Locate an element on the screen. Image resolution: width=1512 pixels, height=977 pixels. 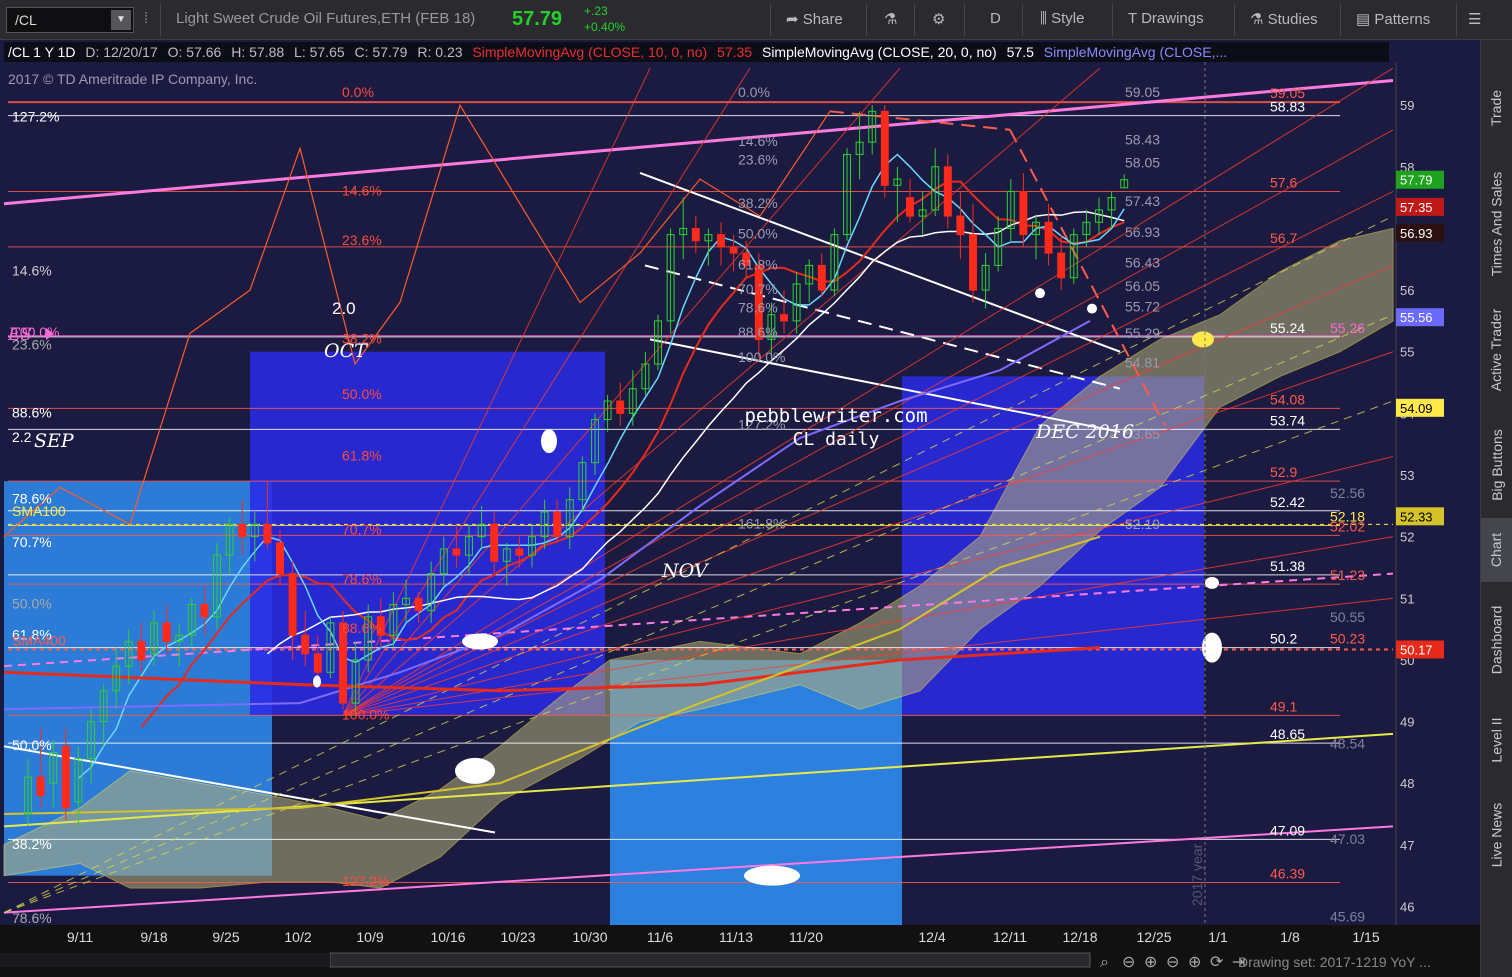
x-tick-label: 10/23 is located at coordinates (517, 937).